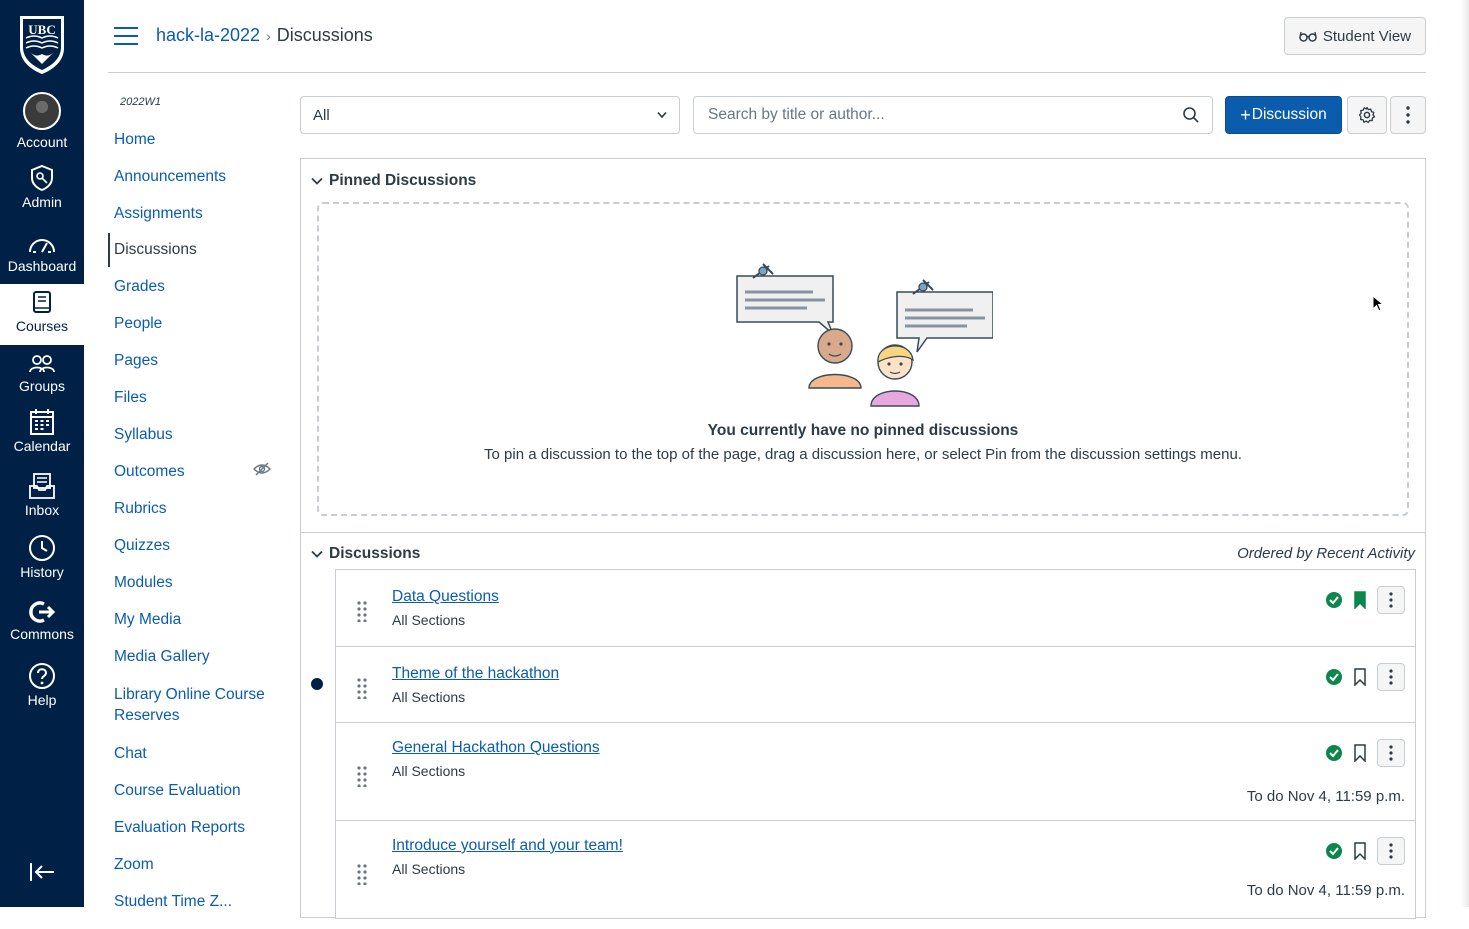  I want to click on nav-dashboard: Dashboard, so click(42, 253).